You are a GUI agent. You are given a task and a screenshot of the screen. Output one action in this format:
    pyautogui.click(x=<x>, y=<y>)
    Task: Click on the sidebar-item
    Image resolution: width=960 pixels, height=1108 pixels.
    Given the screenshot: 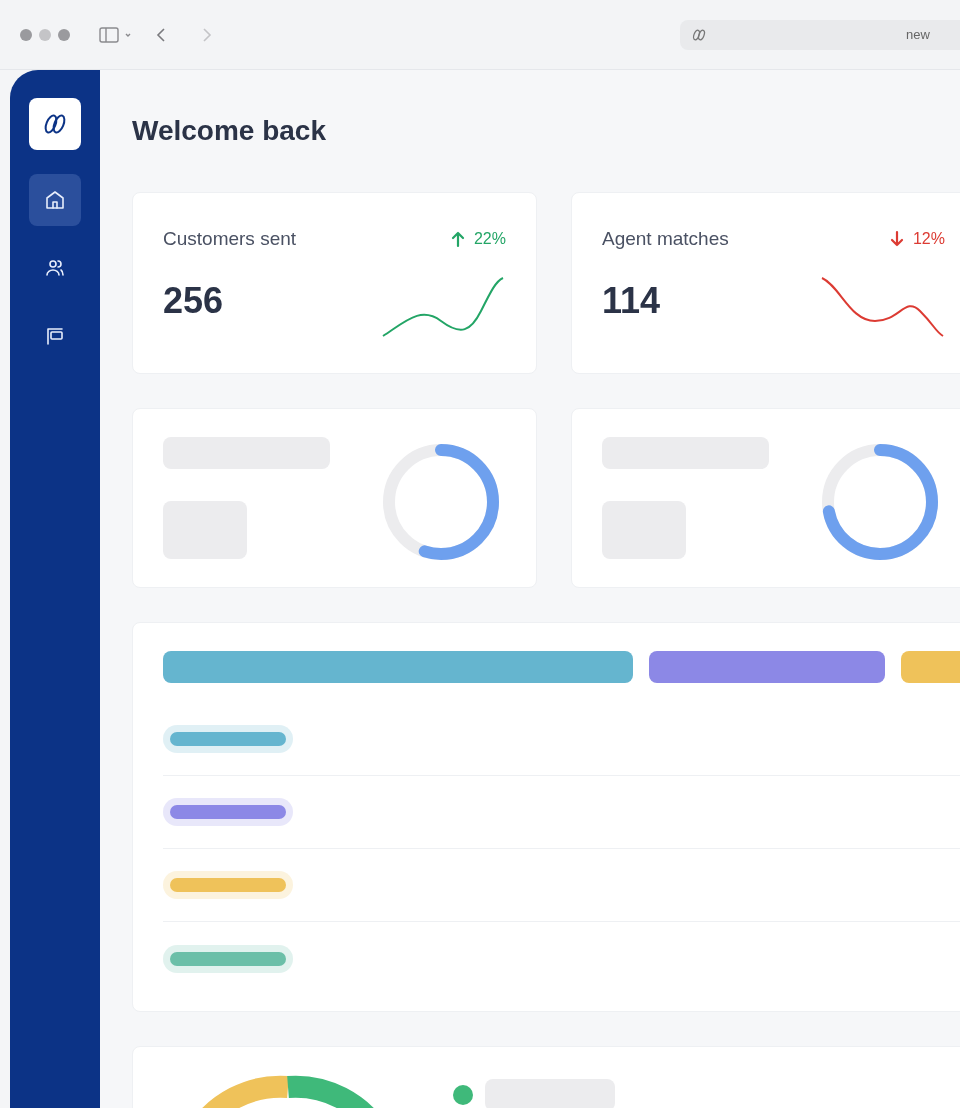 What is the action you would take?
    pyautogui.click(x=55, y=200)
    